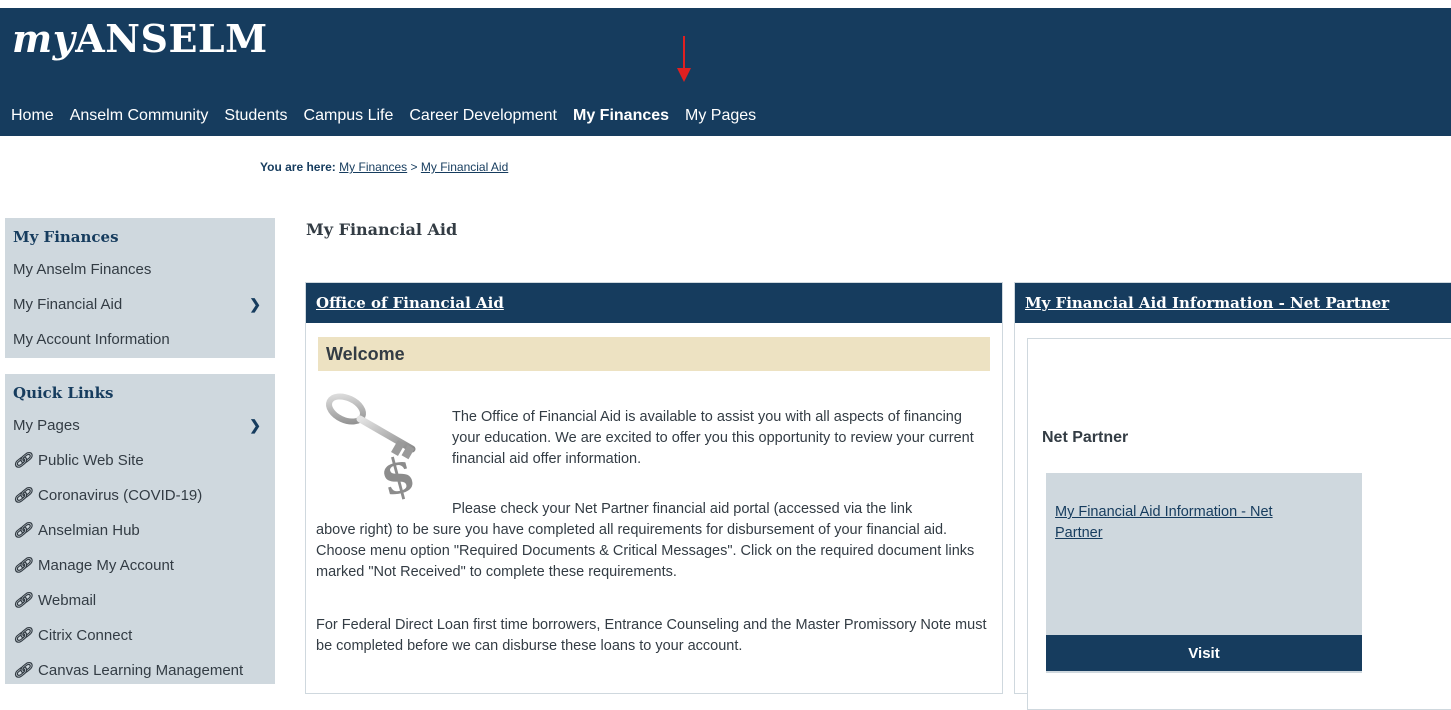  I want to click on quick-link-anselmian-hub: 🔗︎ Anselmian Hub, so click(140, 530).